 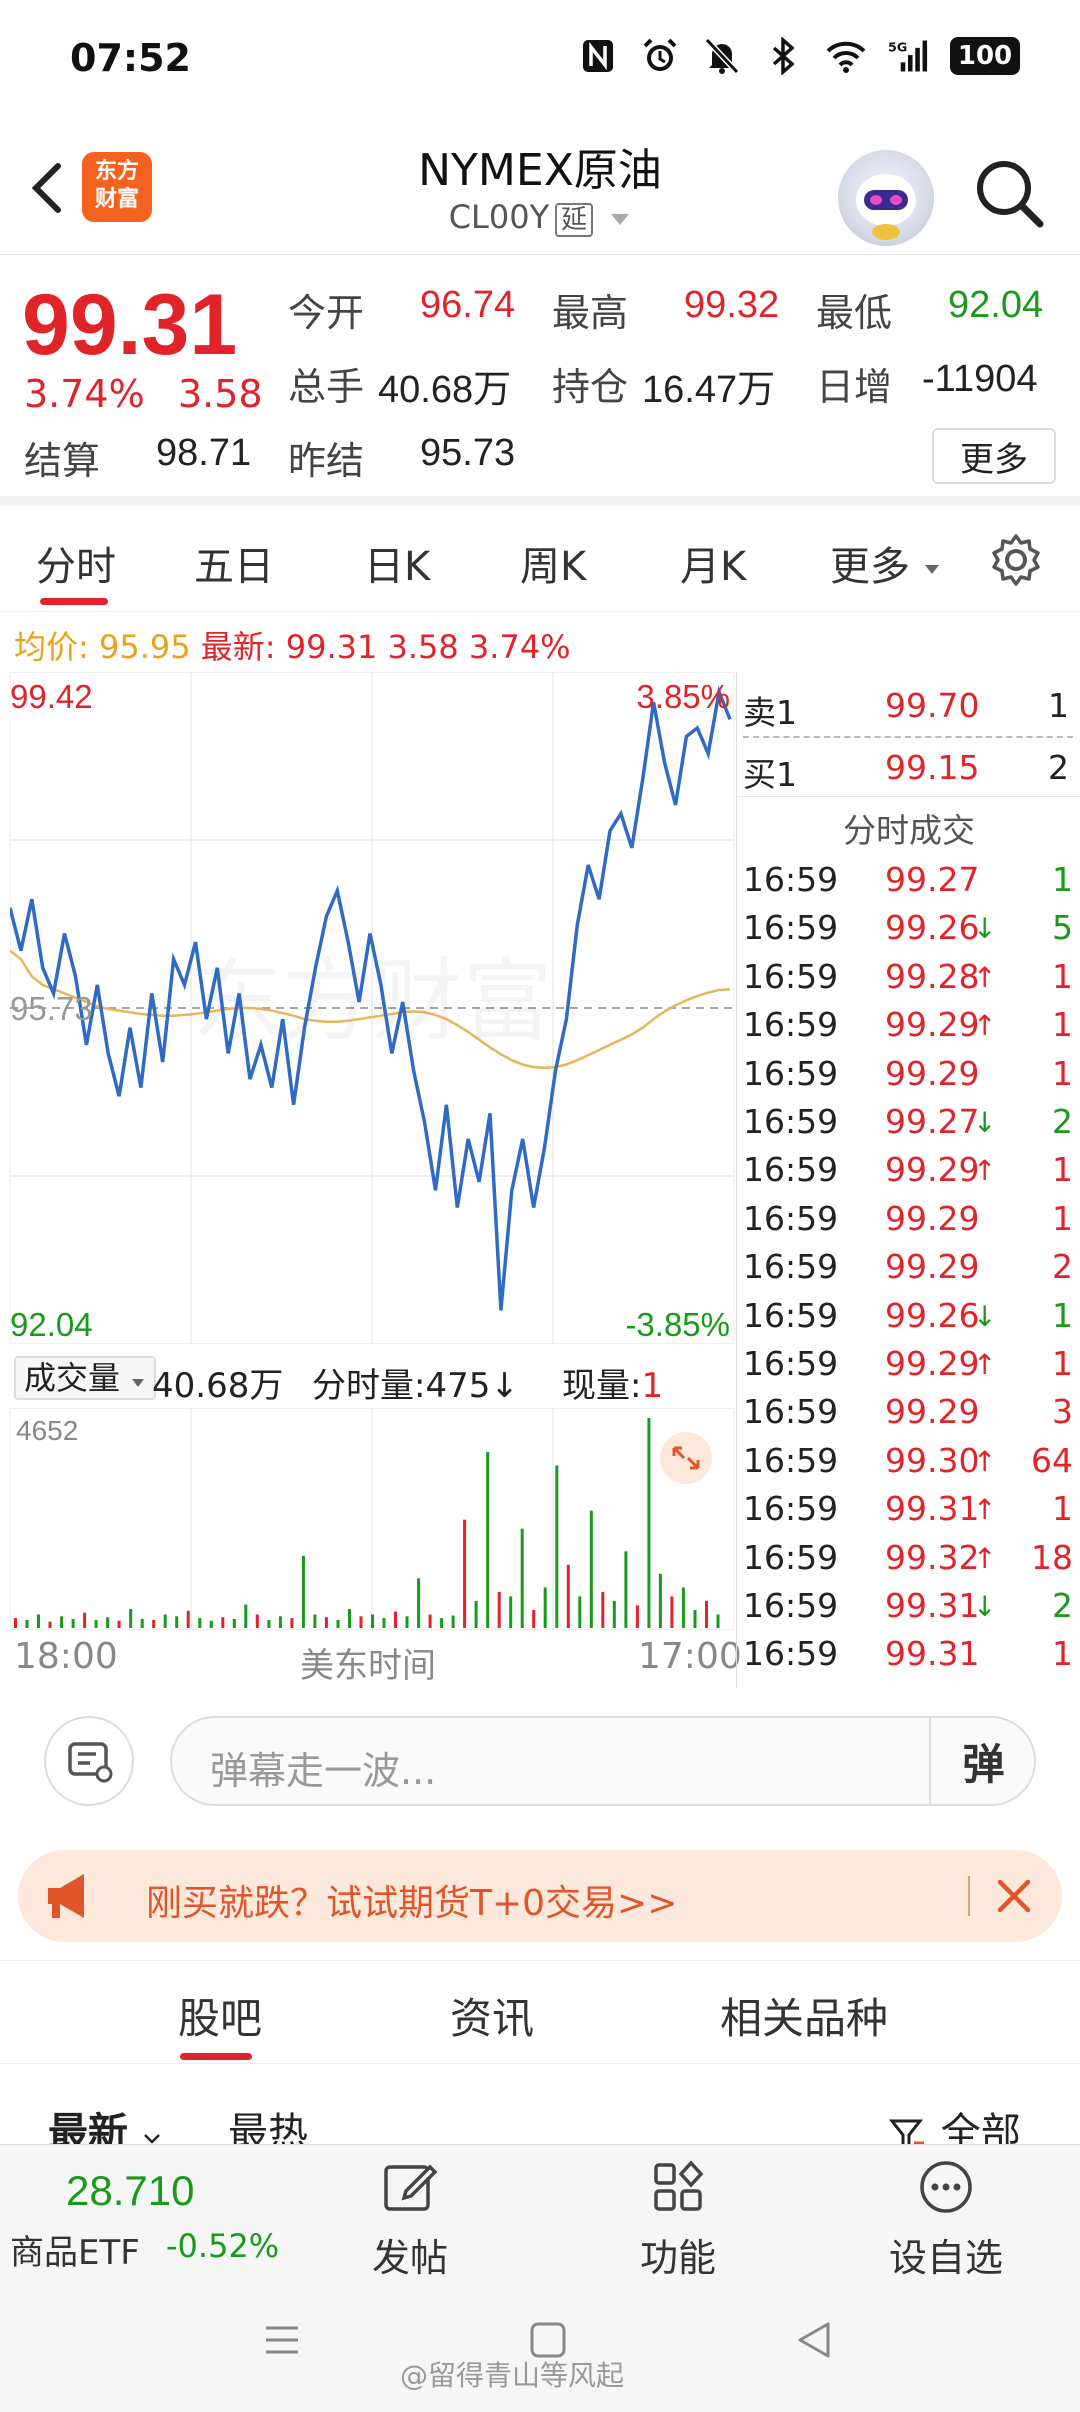 What do you see at coordinates (985, 56) in the screenshot?
I see `battery-icon: 100` at bounding box center [985, 56].